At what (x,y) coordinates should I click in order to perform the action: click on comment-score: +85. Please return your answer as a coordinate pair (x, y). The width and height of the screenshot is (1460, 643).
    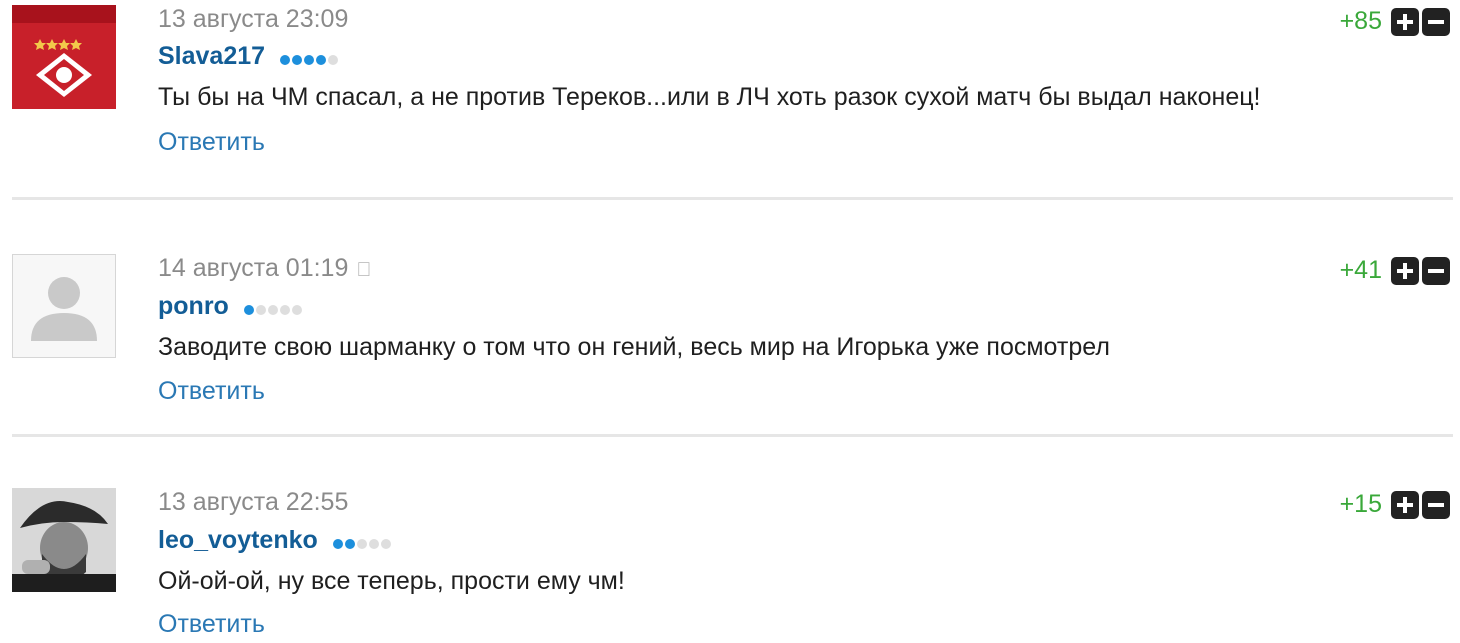
    Looking at the image, I should click on (1360, 21).